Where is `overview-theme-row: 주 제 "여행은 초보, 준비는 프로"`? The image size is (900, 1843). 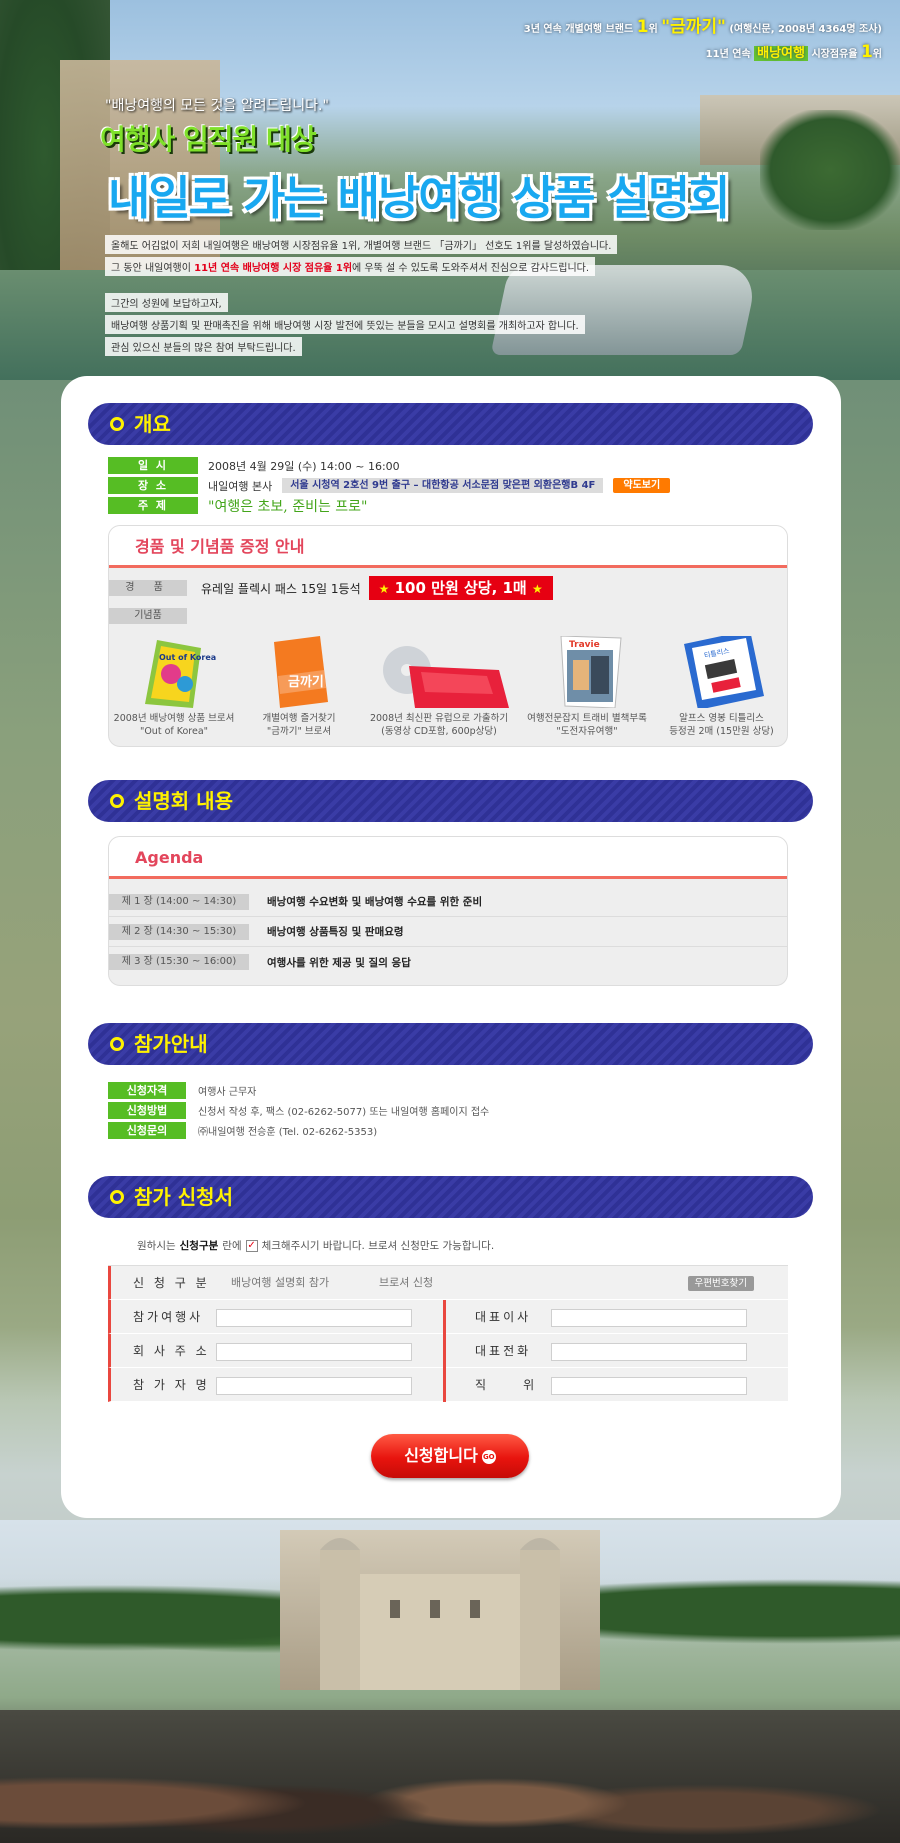
overview-theme-row: 주 제 "여행은 초보, 준비는 프로" is located at coordinates (238, 506).